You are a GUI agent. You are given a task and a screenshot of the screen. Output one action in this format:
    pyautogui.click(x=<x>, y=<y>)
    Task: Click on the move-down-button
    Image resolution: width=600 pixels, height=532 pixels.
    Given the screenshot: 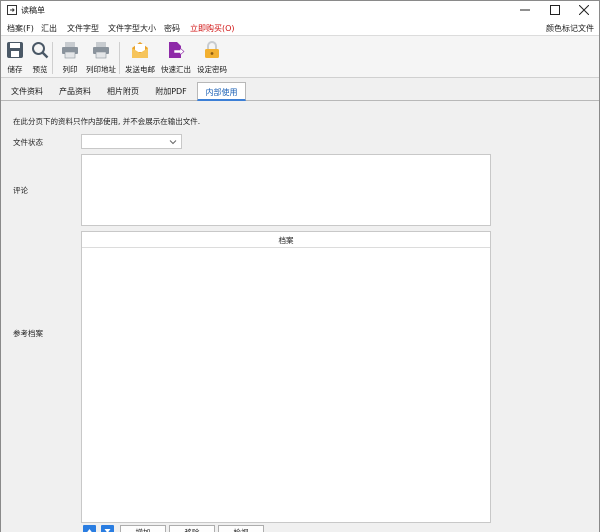 What is the action you would take?
    pyautogui.click(x=107, y=528)
    